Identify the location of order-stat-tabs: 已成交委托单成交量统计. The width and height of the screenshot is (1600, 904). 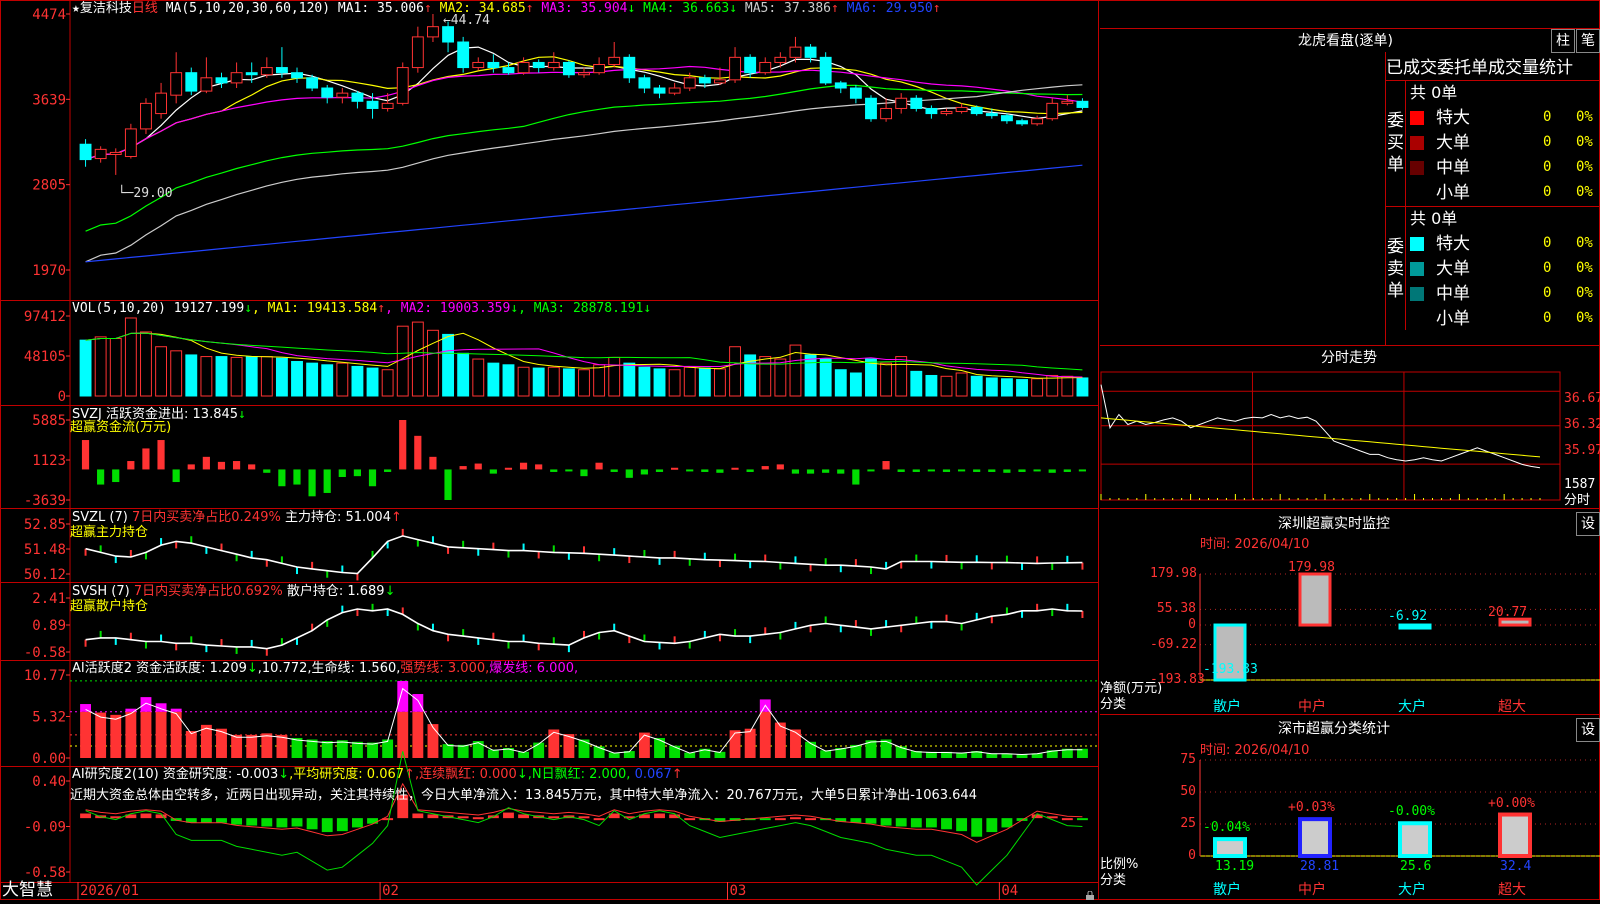
(1479, 68).